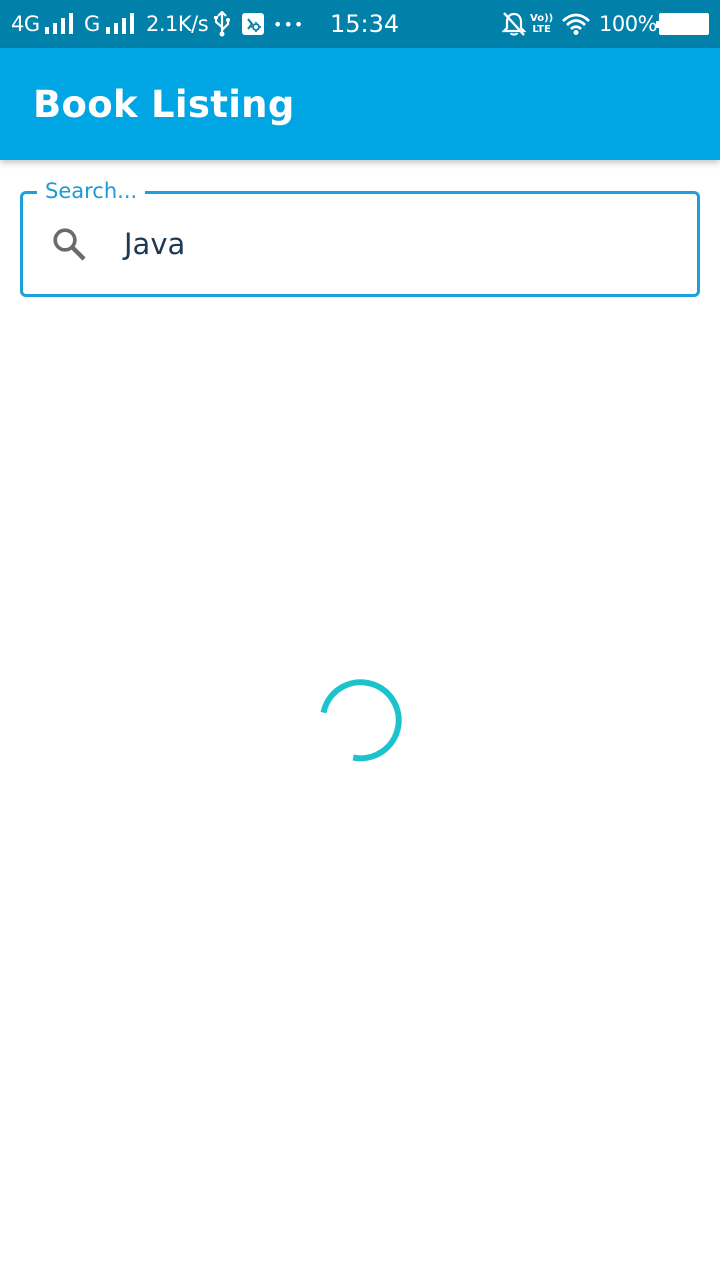 The height and width of the screenshot is (1280, 720). I want to click on search-field: Search... Java, so click(360, 237).